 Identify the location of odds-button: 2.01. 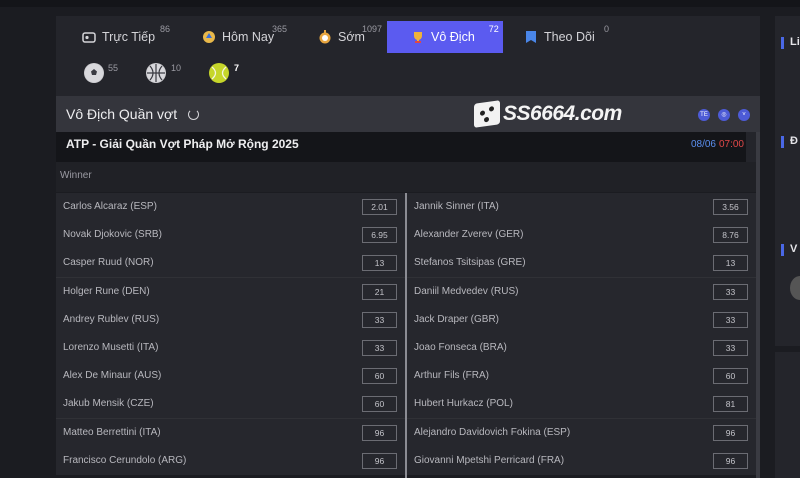
(379, 207).